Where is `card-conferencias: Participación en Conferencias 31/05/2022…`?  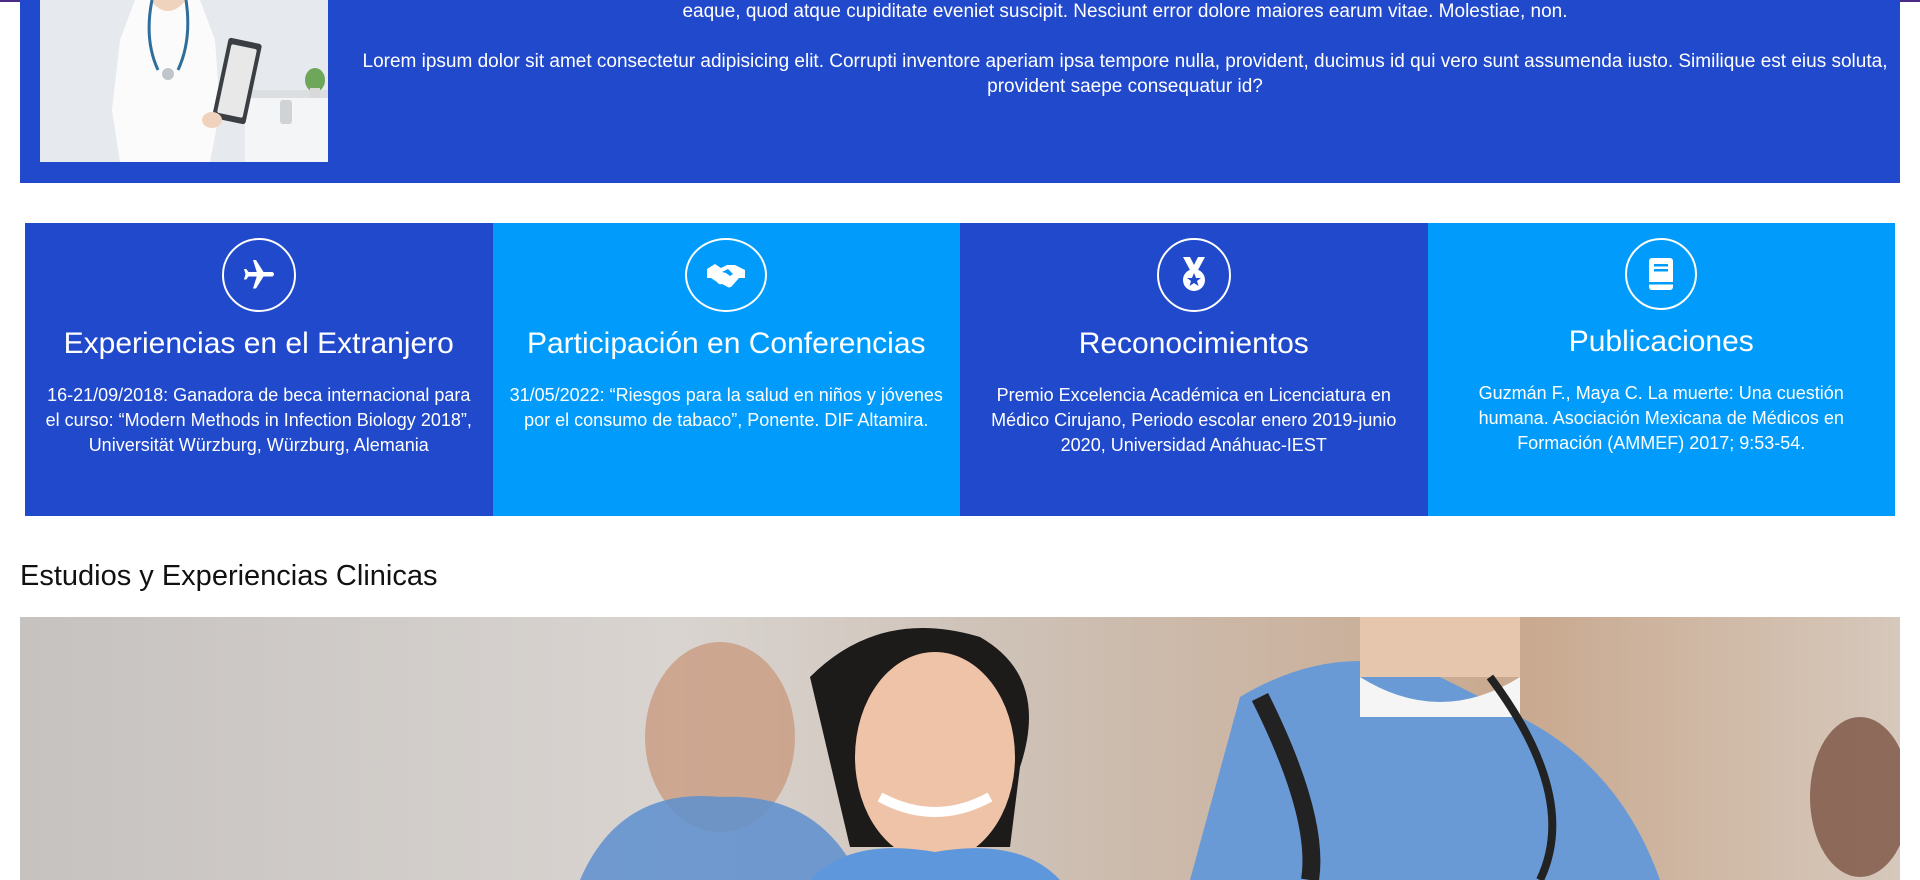 card-conferencias: Participación en Conferencias 31/05/2022… is located at coordinates (726, 369).